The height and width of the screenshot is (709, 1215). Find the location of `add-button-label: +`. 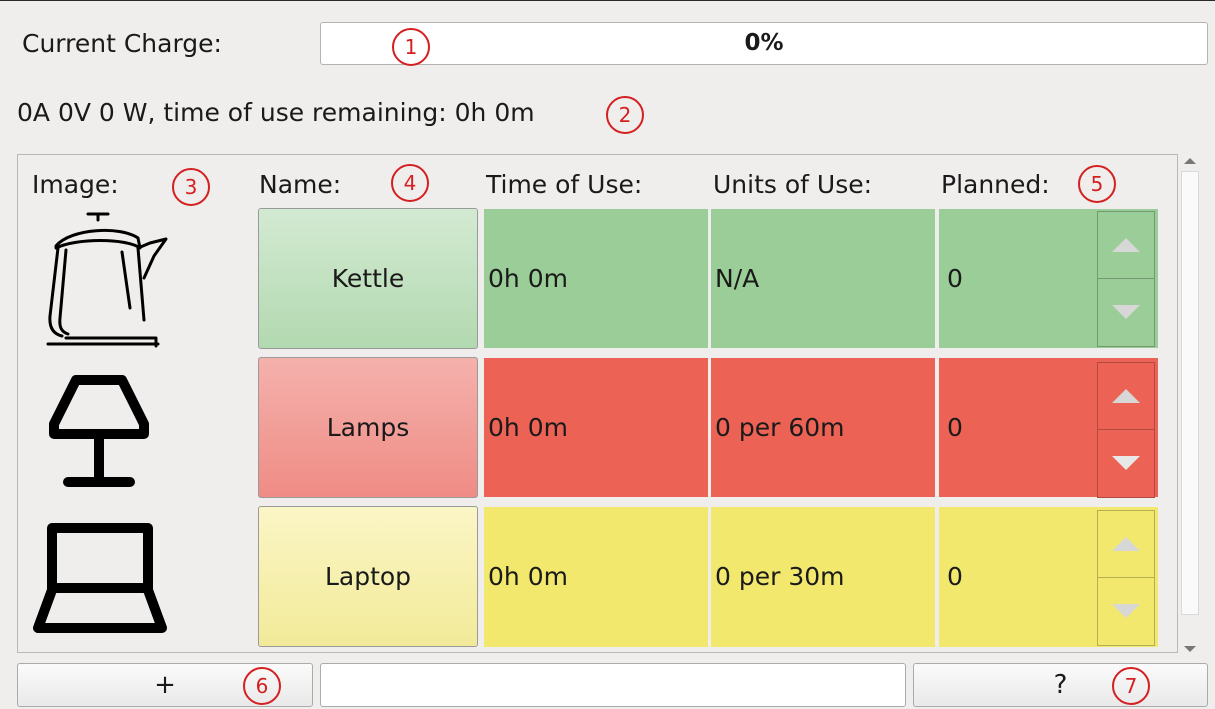

add-button-label: + is located at coordinates (165, 685).